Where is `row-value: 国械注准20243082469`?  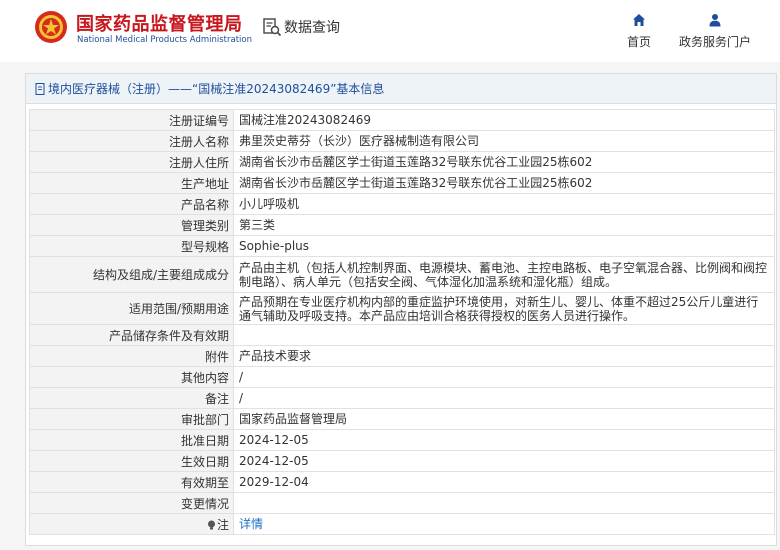 row-value: 国械注准20243082469 is located at coordinates (504, 120).